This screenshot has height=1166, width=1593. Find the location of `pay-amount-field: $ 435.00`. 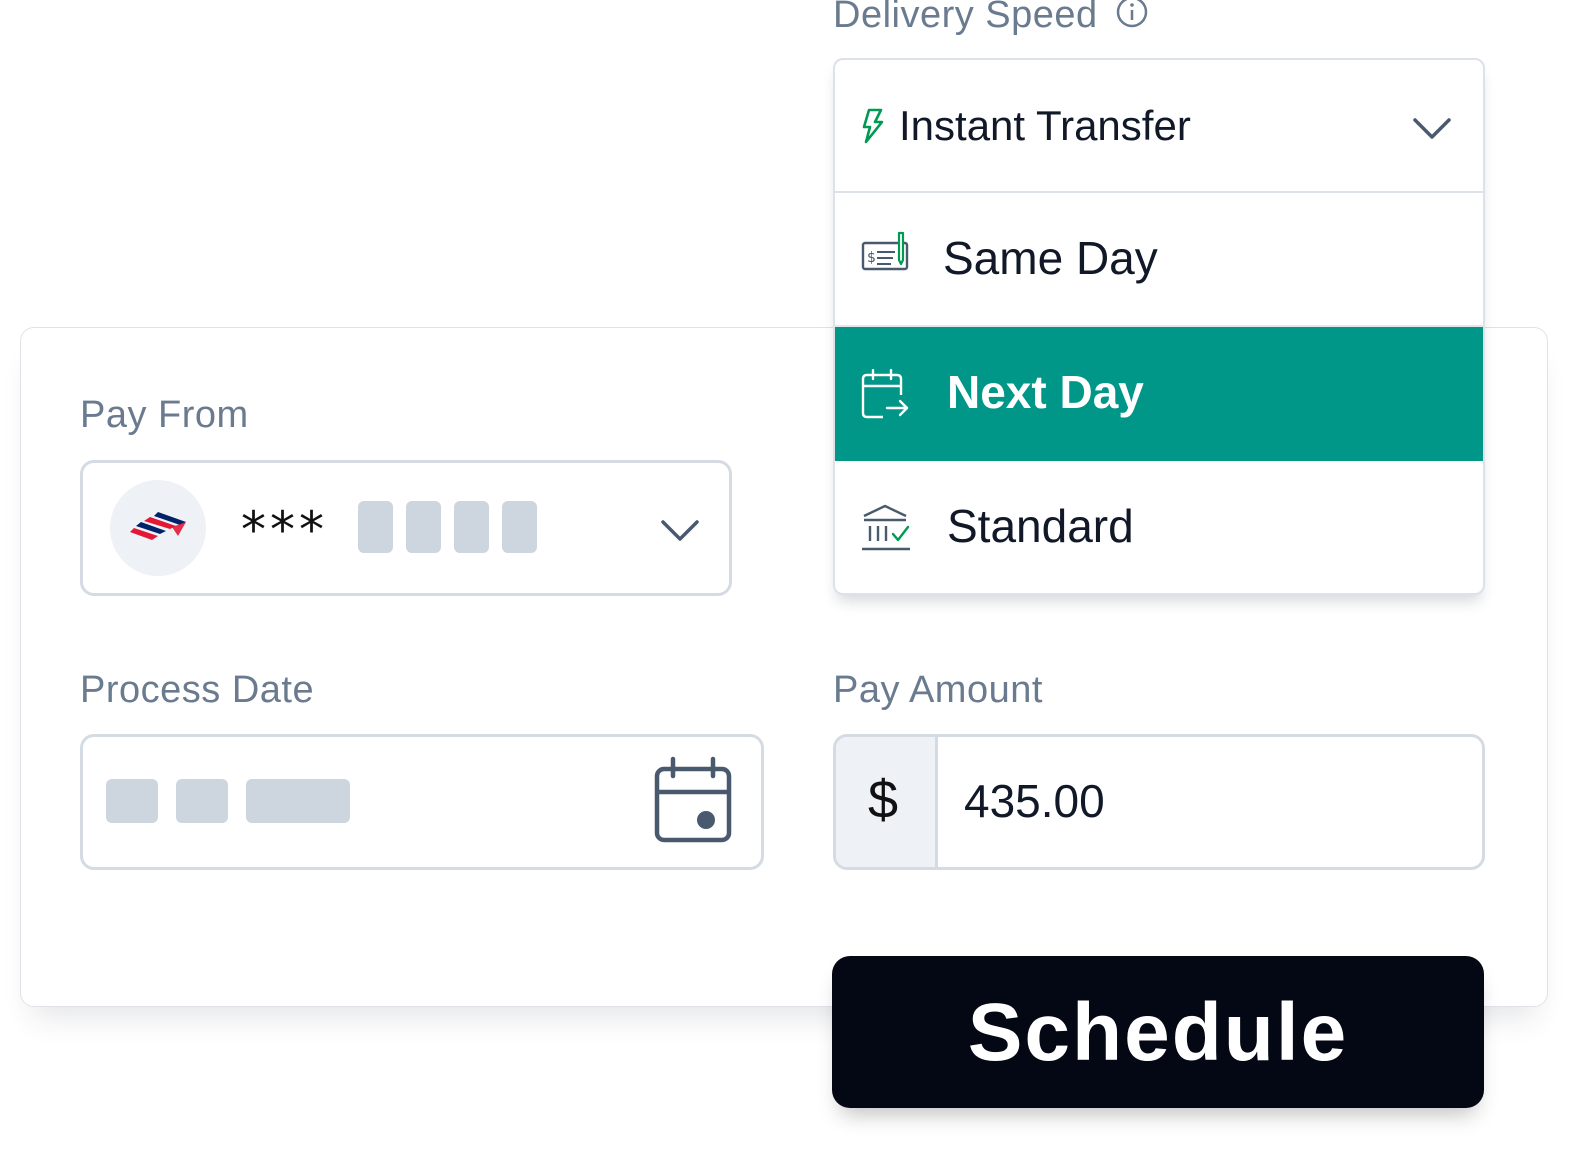

pay-amount-field: $ 435.00 is located at coordinates (1159, 802).